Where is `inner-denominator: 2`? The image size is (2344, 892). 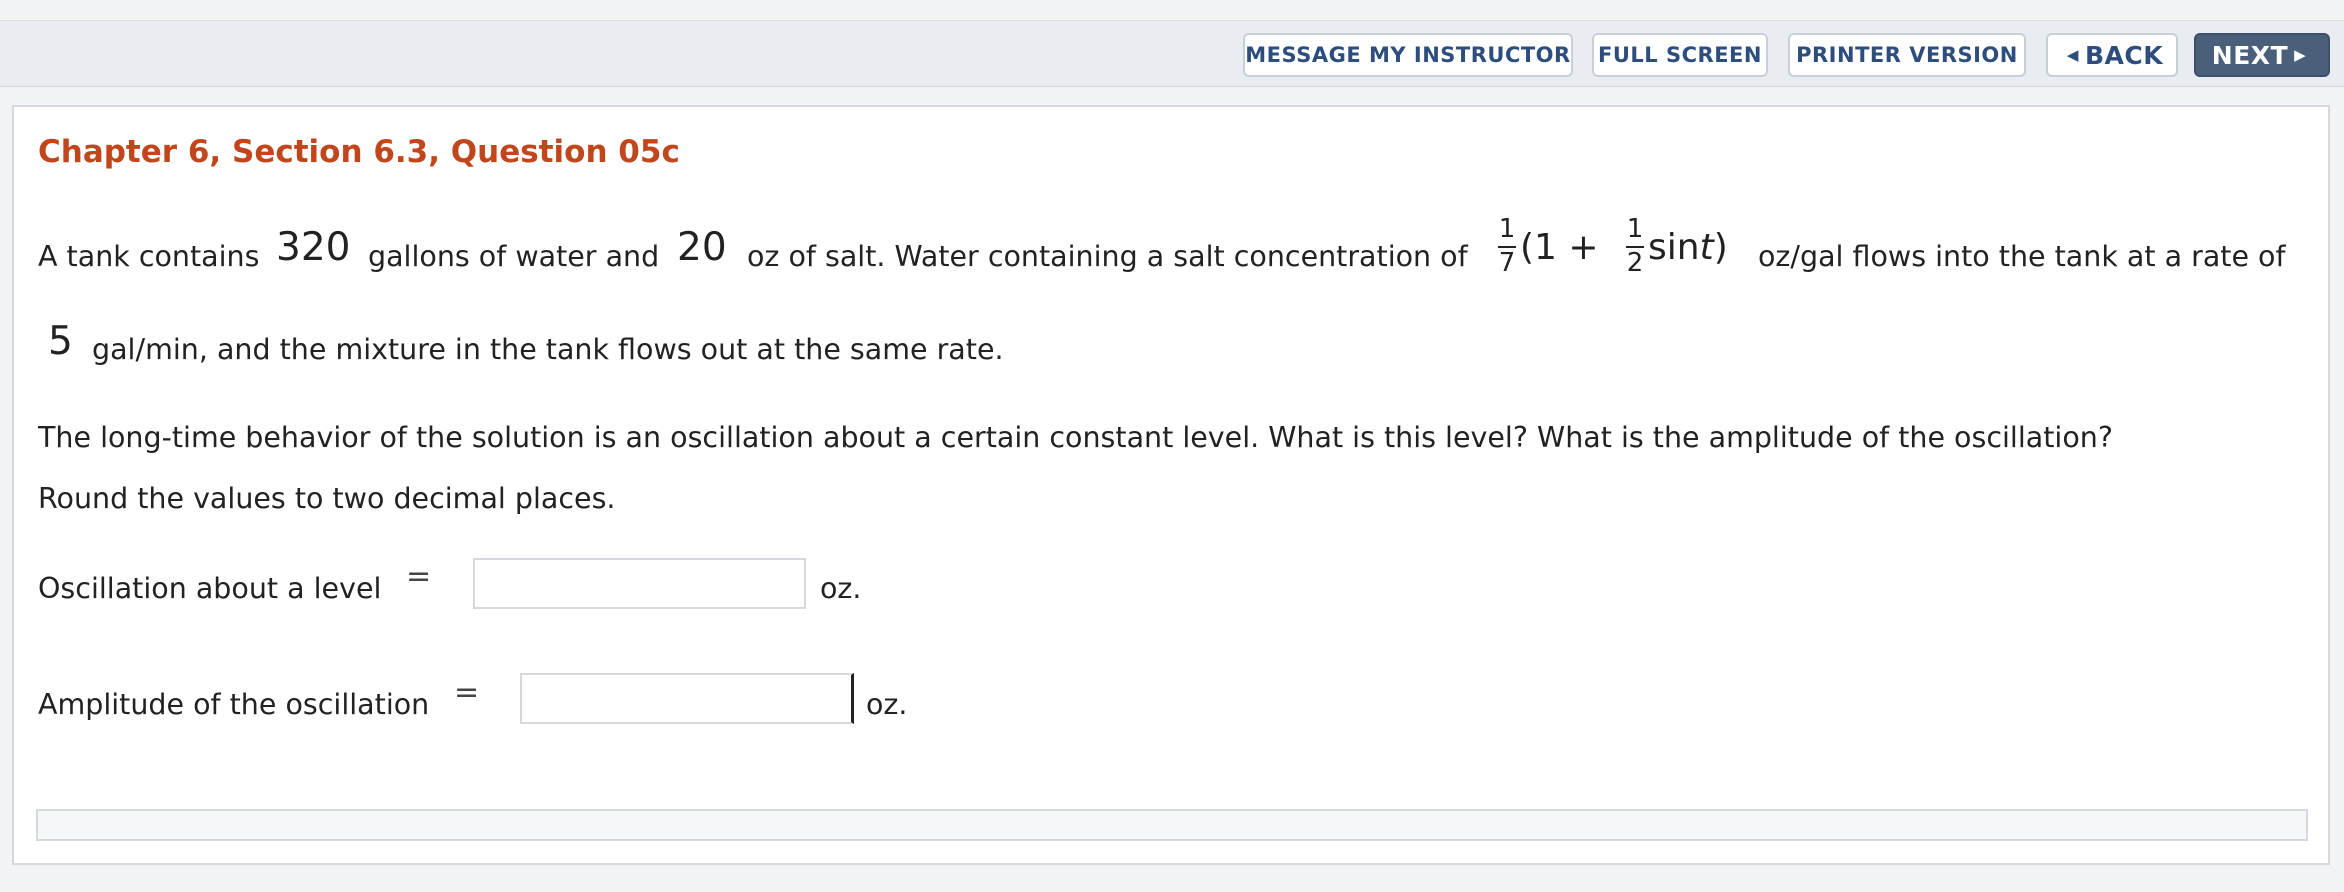
inner-denominator: 2 is located at coordinates (1635, 263).